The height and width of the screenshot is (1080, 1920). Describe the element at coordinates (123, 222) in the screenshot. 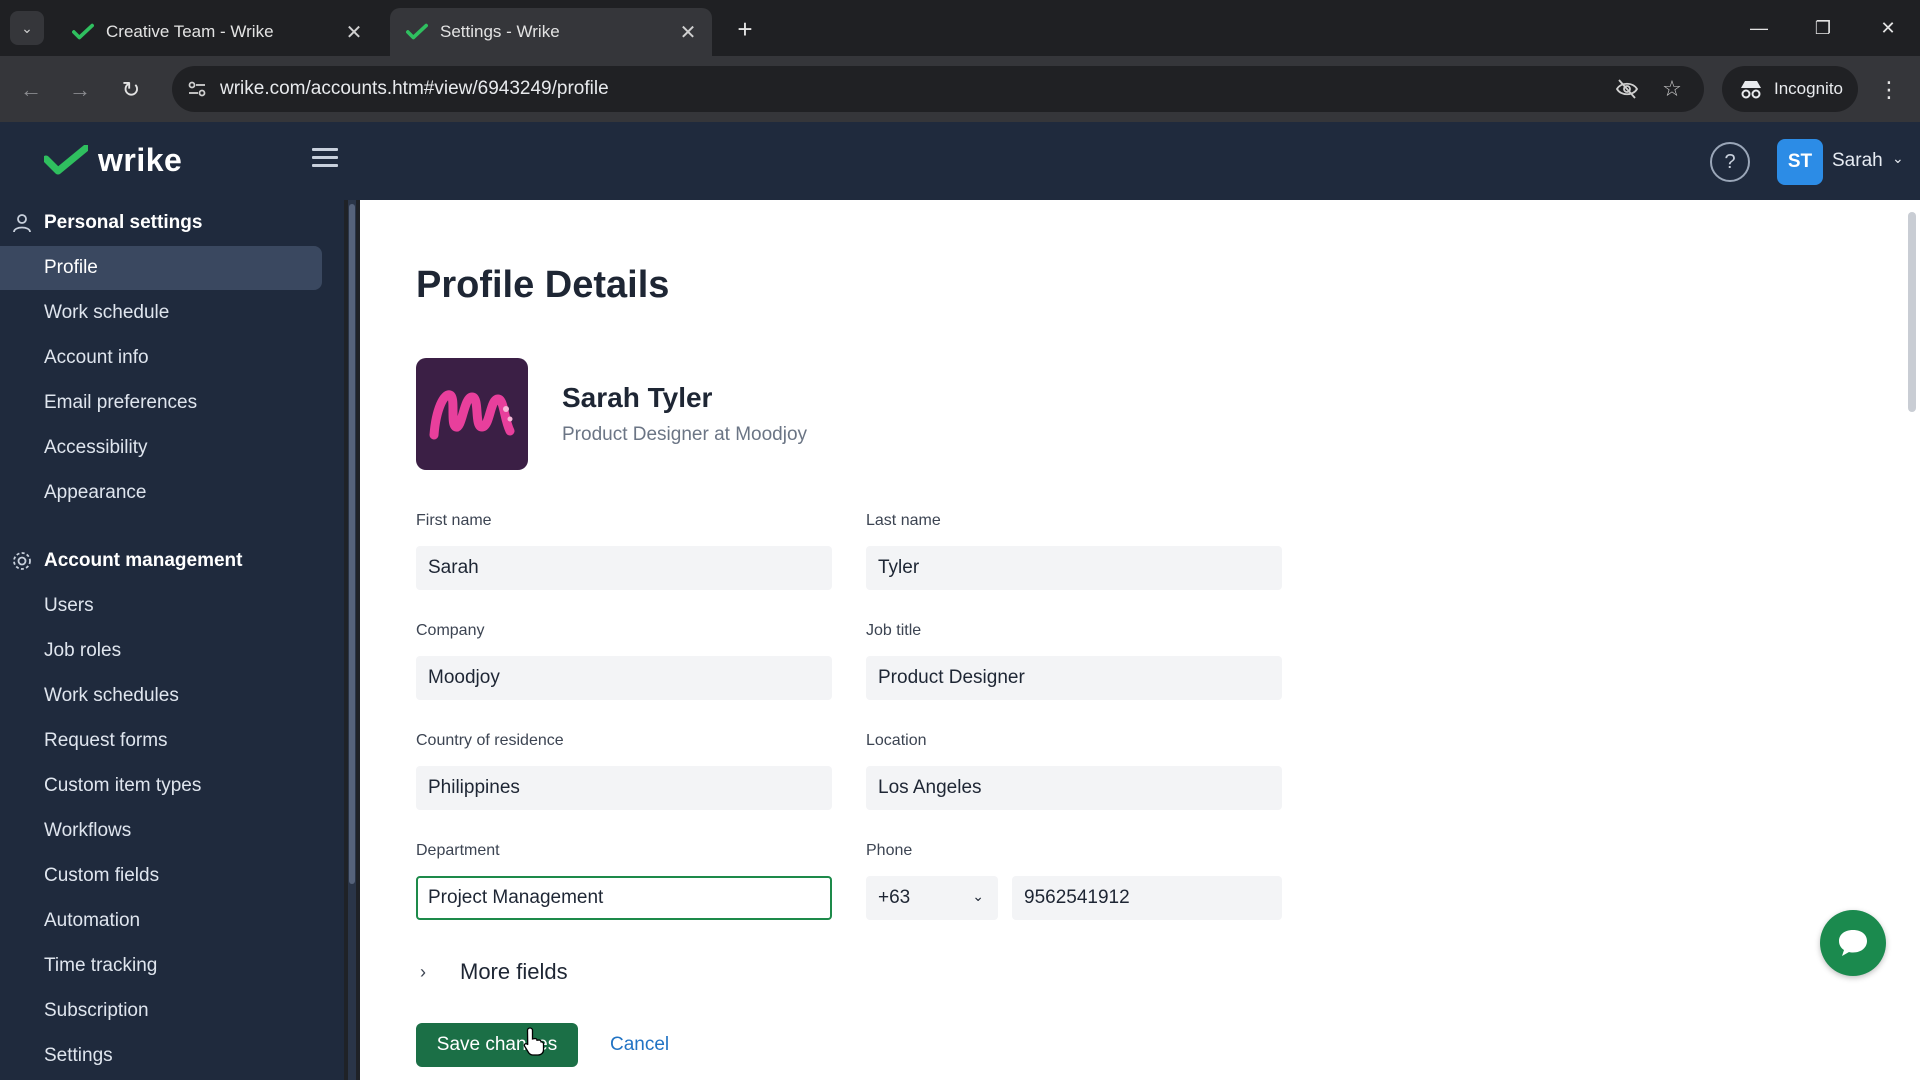

I see `personal-settings-label: Personal settings` at that location.